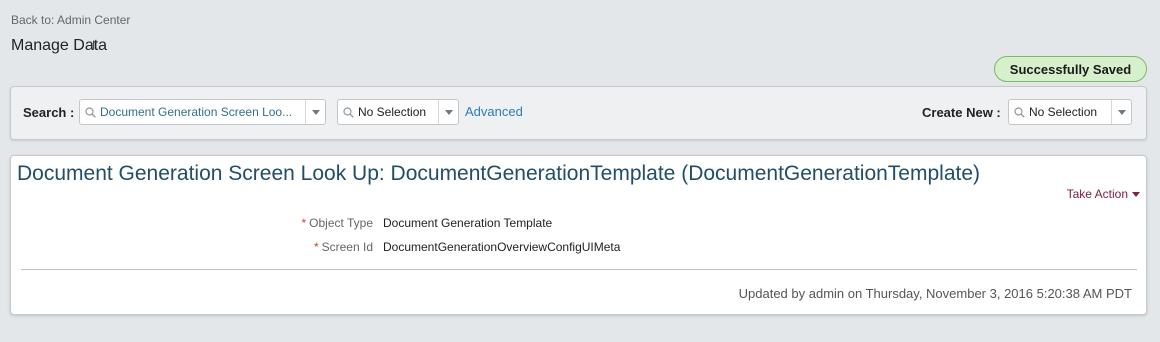 The width and height of the screenshot is (1160, 342). Describe the element at coordinates (468, 223) in the screenshot. I see `field-value: Document Generation Template` at that location.